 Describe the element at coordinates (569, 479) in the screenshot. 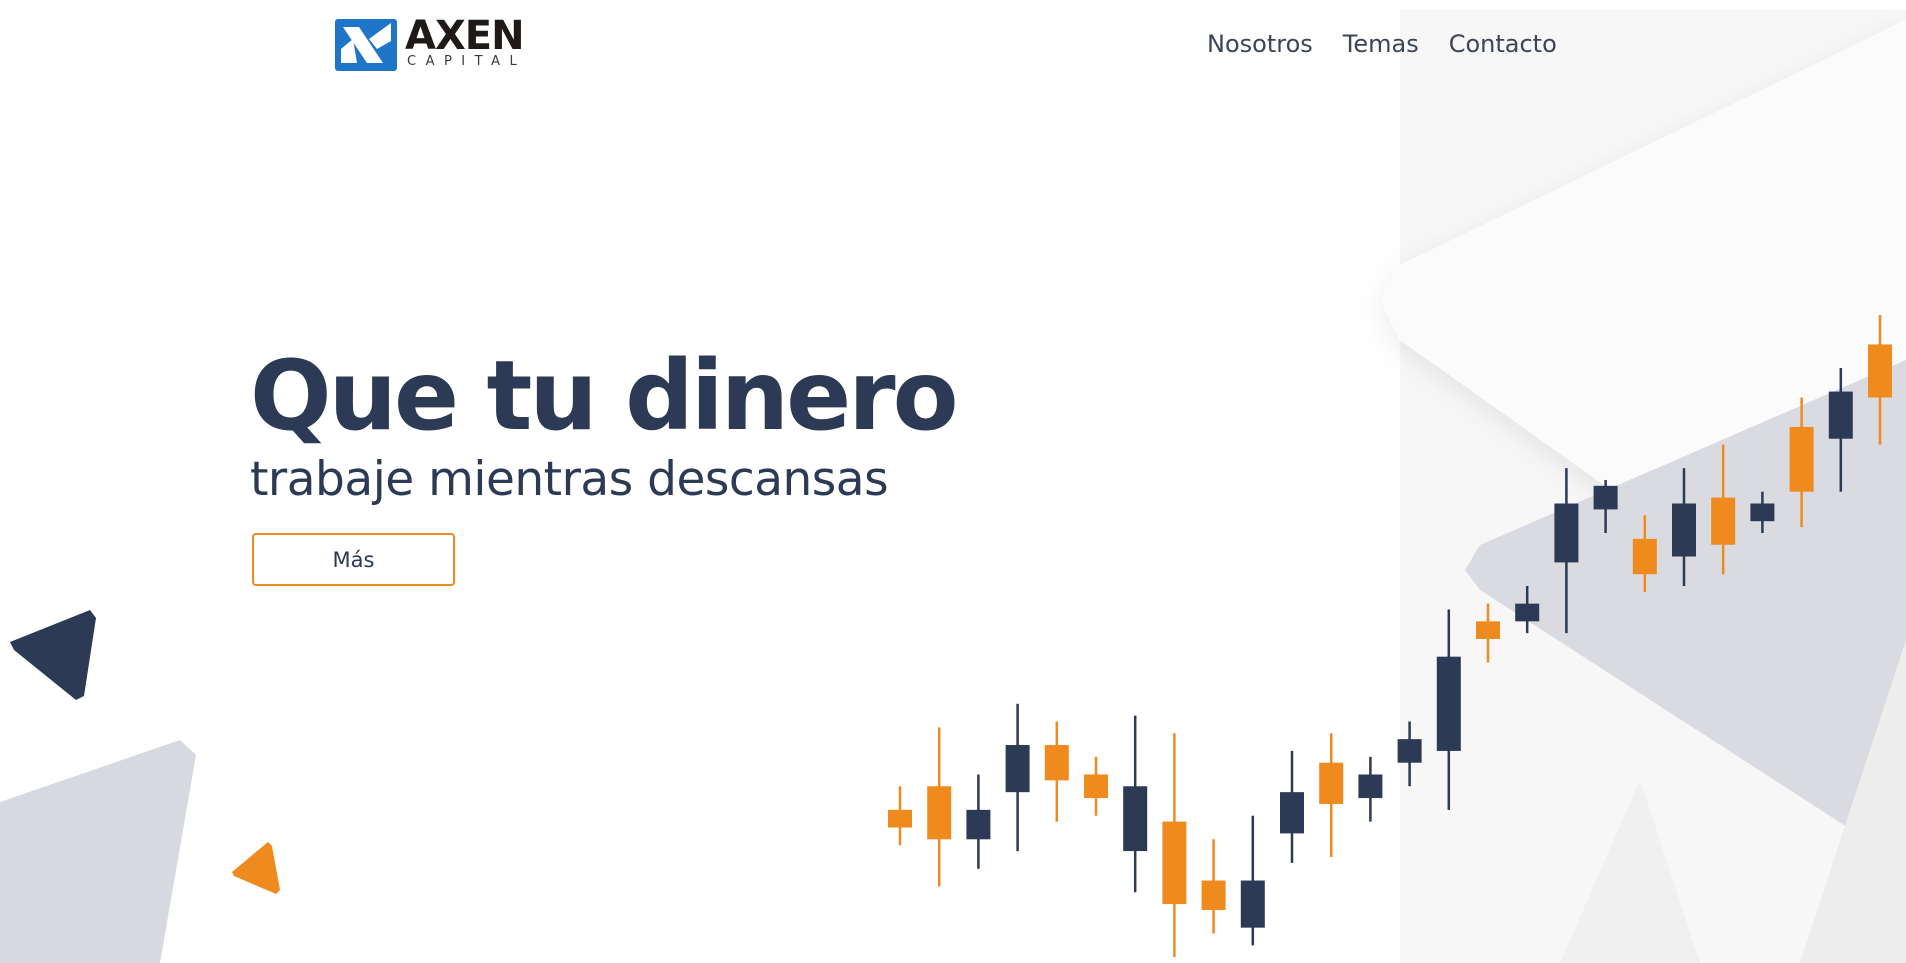

I see `hero-subtitle: trabaje mientras descansas` at that location.